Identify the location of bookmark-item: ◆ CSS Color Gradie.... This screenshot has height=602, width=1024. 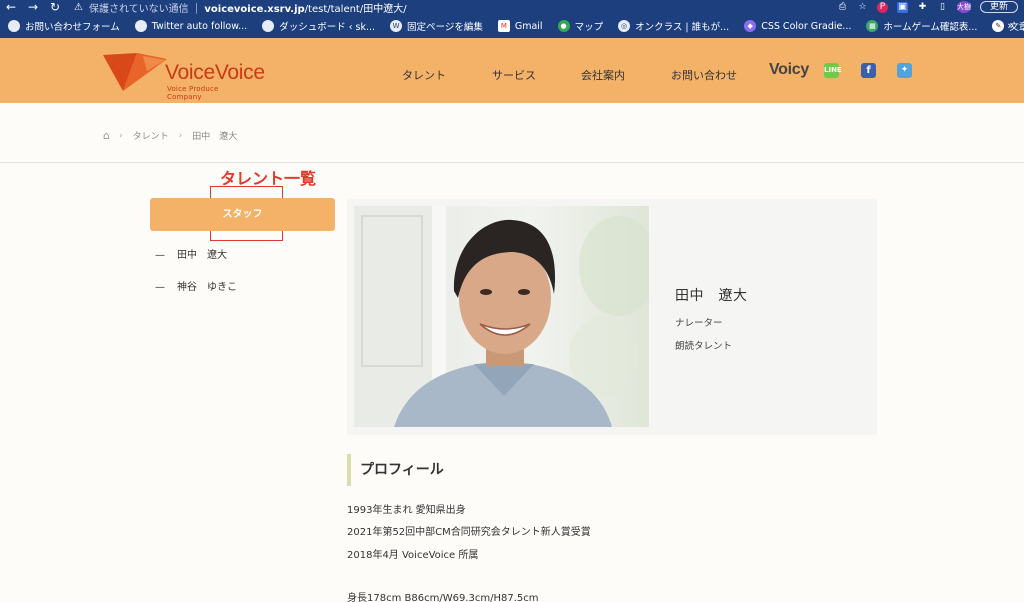
(797, 26).